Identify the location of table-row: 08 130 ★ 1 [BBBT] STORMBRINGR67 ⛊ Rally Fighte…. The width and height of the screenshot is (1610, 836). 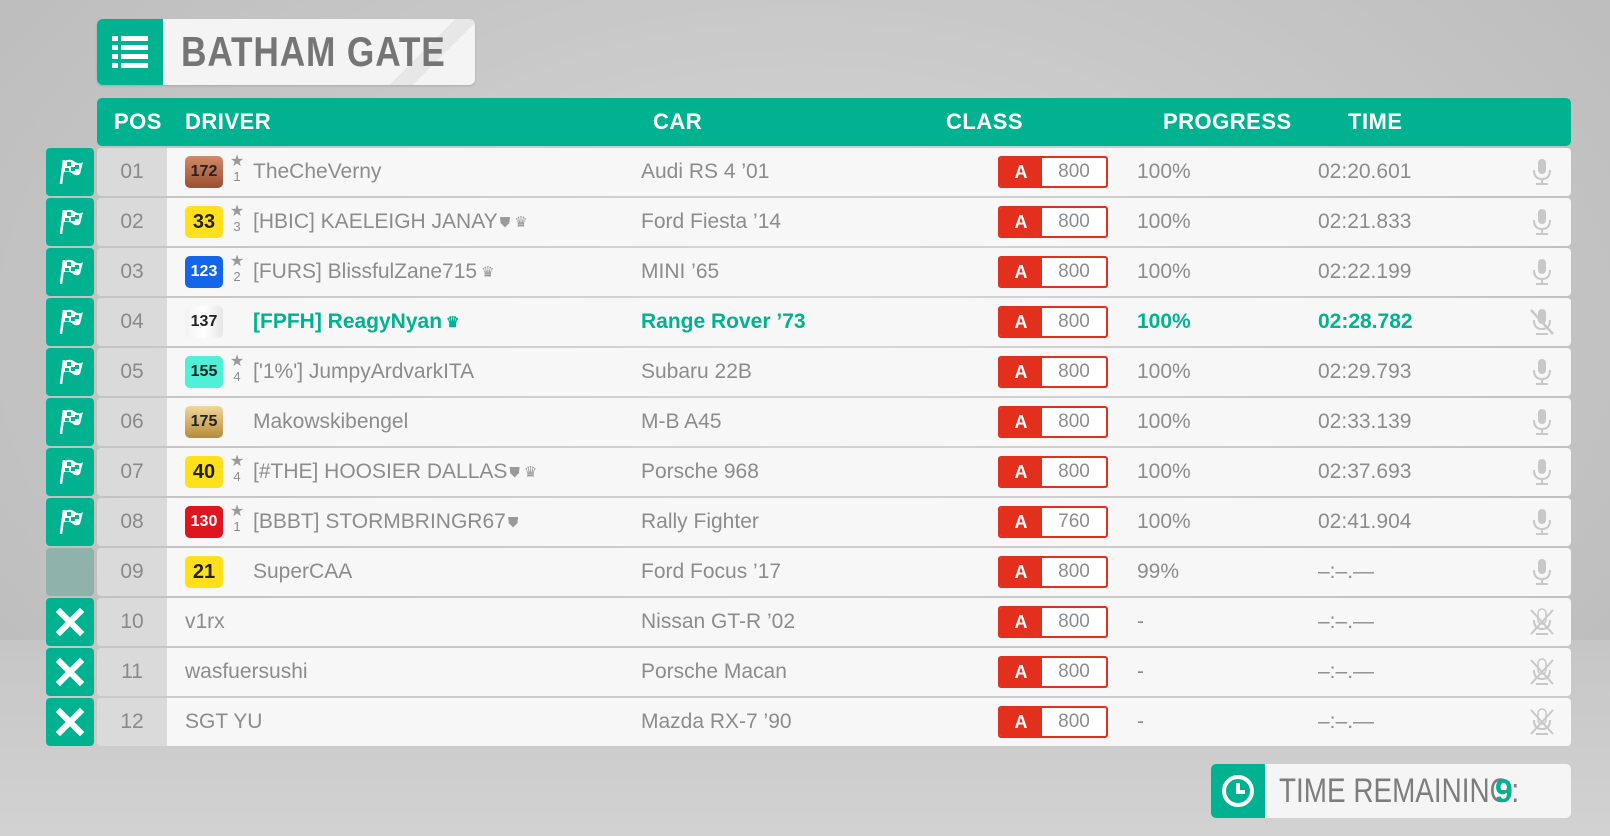
(808, 522).